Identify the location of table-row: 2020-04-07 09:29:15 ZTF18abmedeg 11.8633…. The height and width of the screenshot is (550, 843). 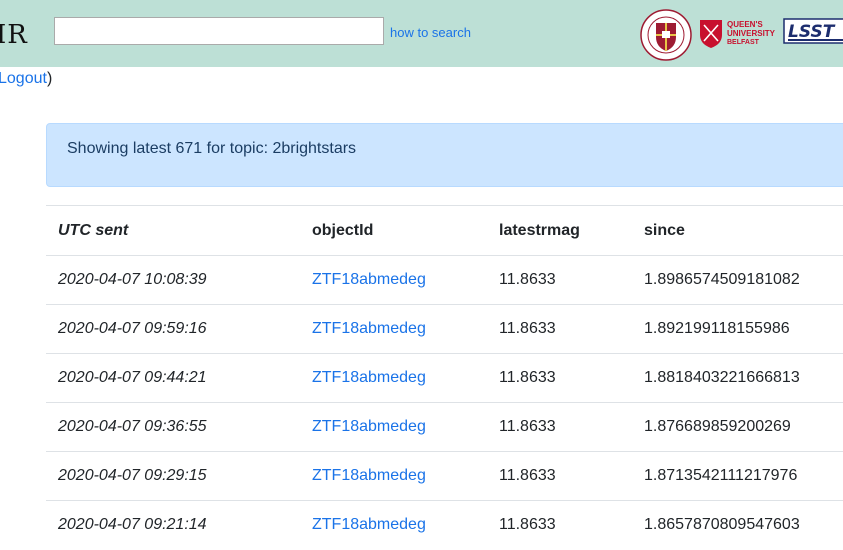
(444, 476).